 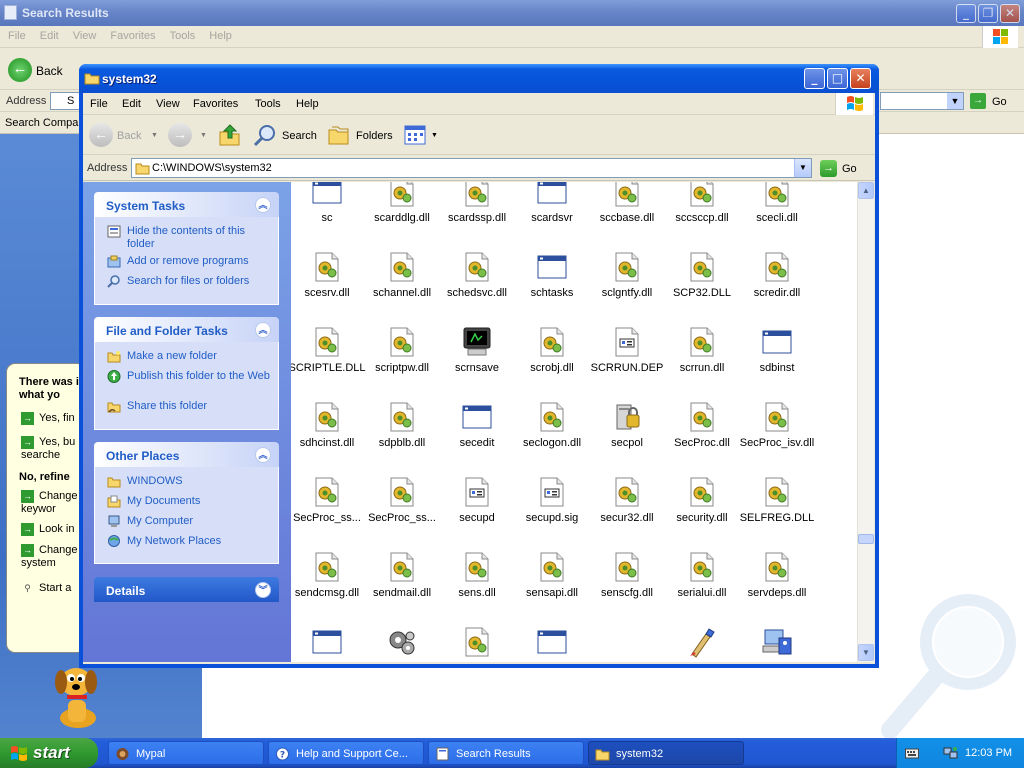 What do you see at coordinates (506, 753) in the screenshot?
I see `task-search-results: Search Results` at bounding box center [506, 753].